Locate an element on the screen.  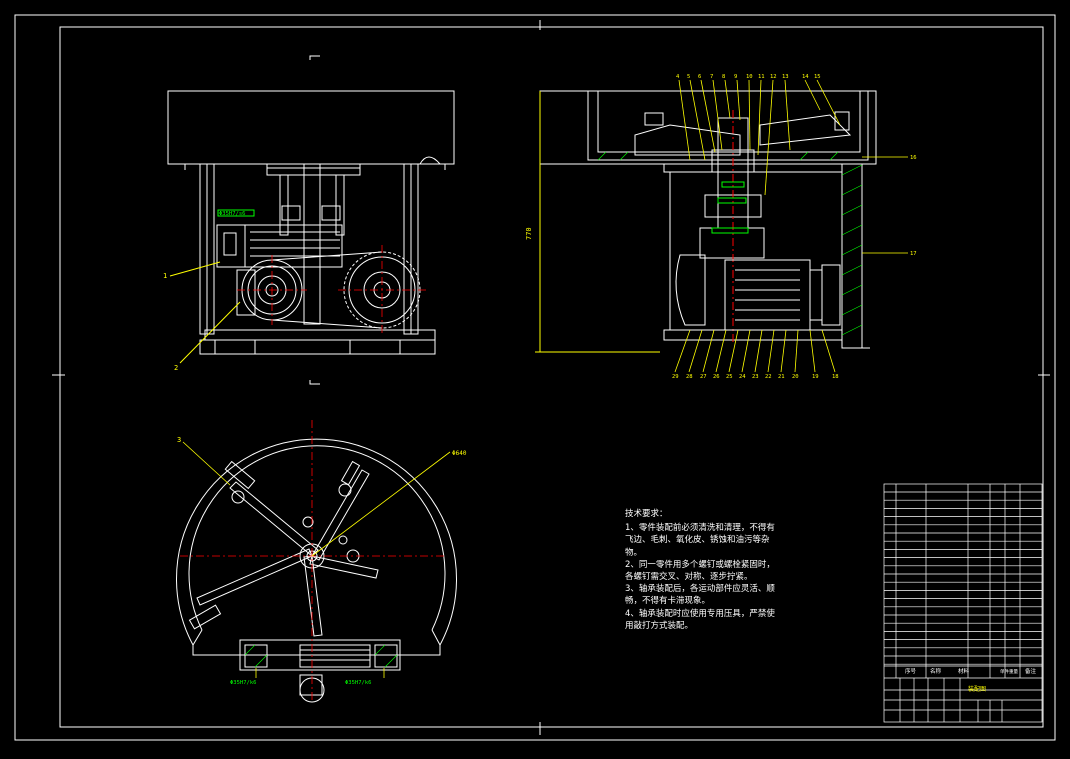
section-label-top: 5 is located at coordinates (688, 77).